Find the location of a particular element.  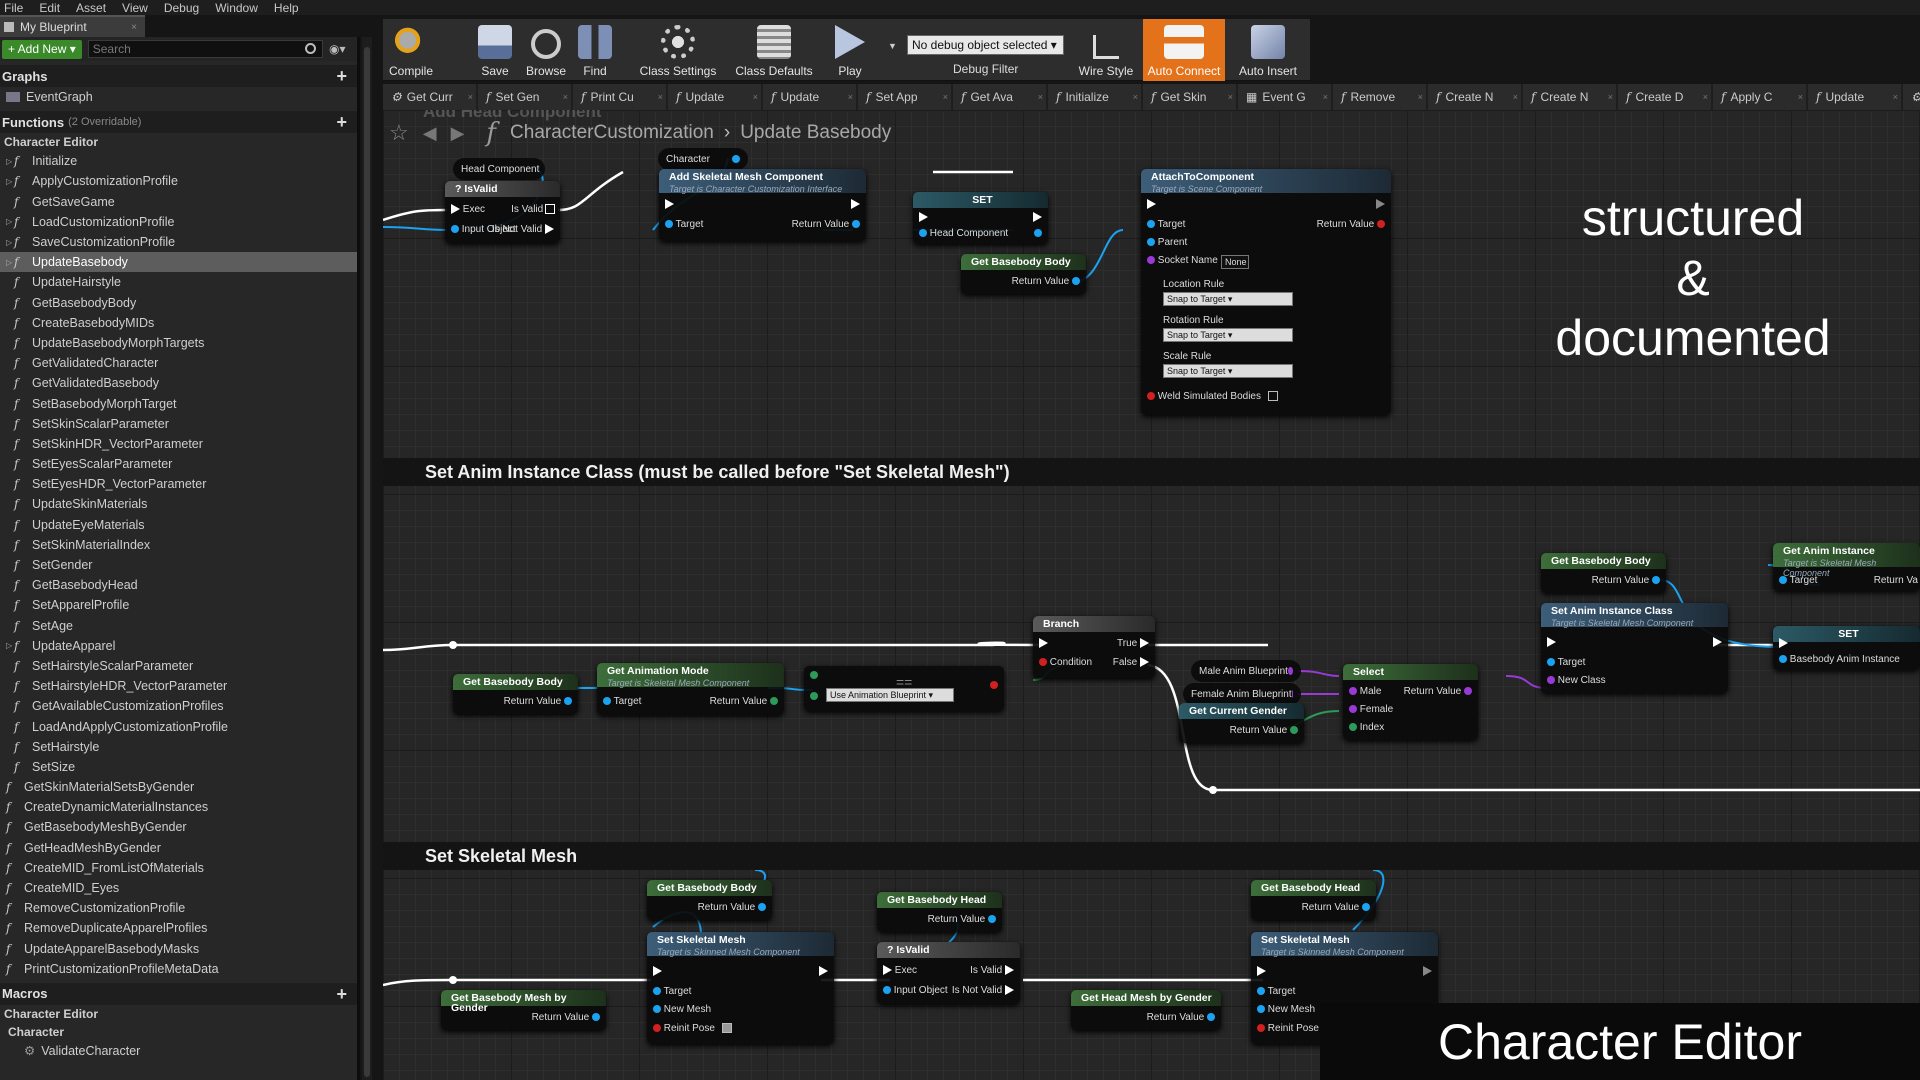

function-item: ▷ f SaveCustomizationProfile is located at coordinates (178, 242).